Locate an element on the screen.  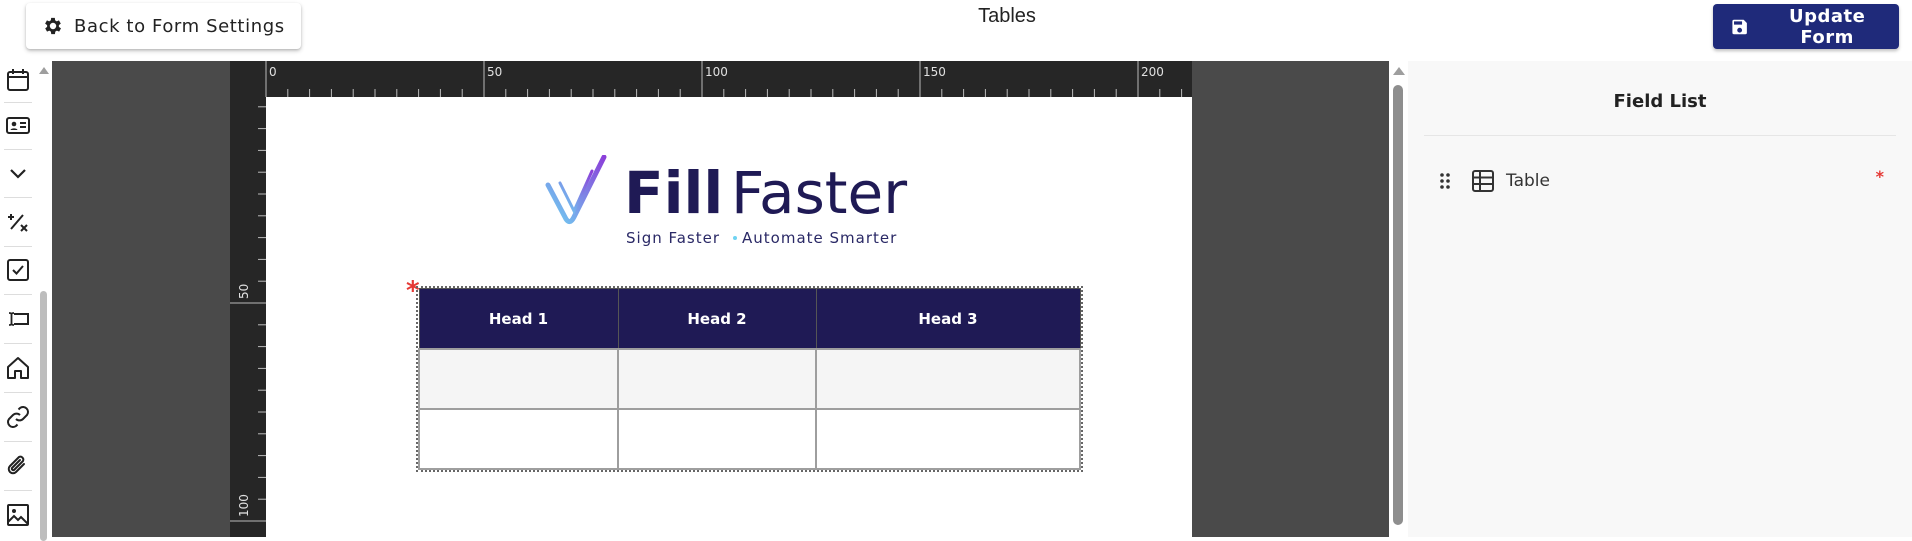
checkbox-icon is located at coordinates (18, 270).